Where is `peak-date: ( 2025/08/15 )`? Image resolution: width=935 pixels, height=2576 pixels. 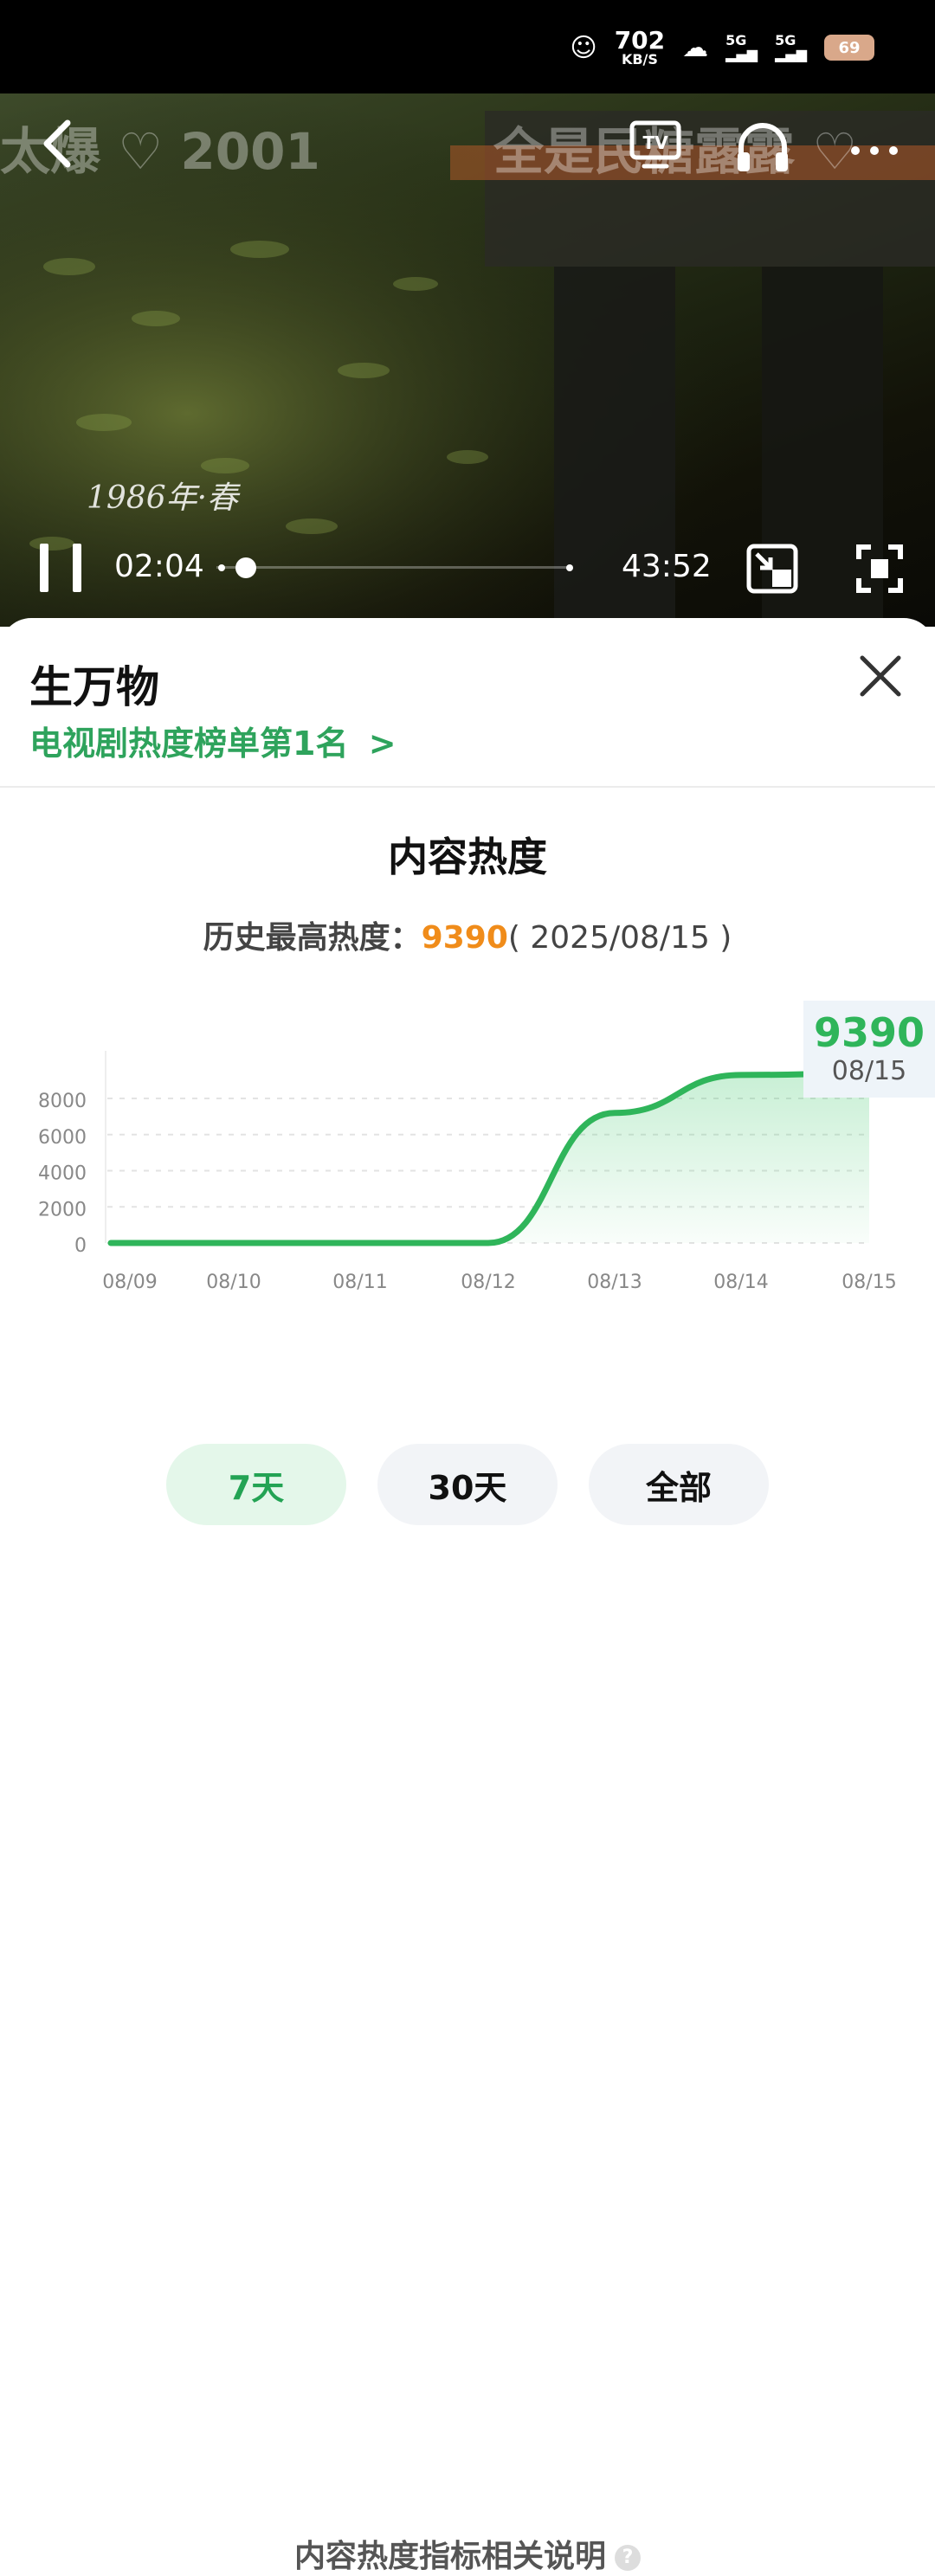
peak-date: ( 2025/08/15 ) is located at coordinates (619, 938).